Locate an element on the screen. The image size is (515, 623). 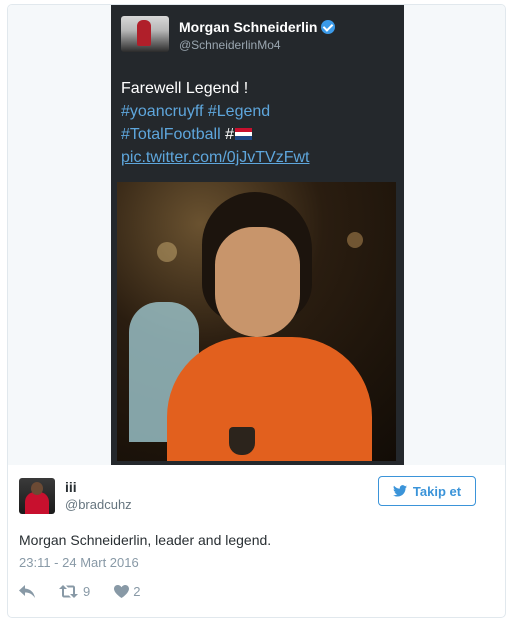
reply-button is located at coordinates (27, 591).